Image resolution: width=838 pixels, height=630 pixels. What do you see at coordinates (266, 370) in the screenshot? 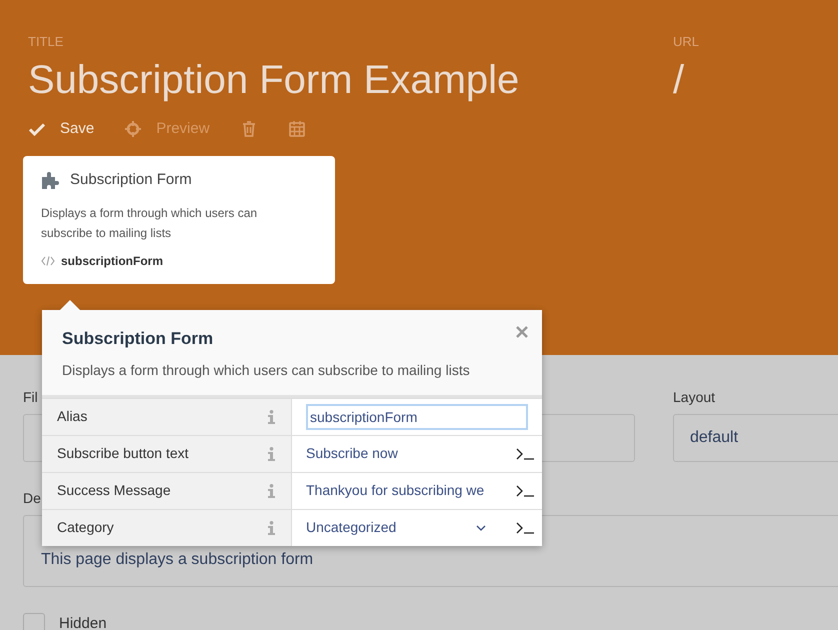
I see `popup-description: Displays a form through which users can subscribe to mailing lists` at bounding box center [266, 370].